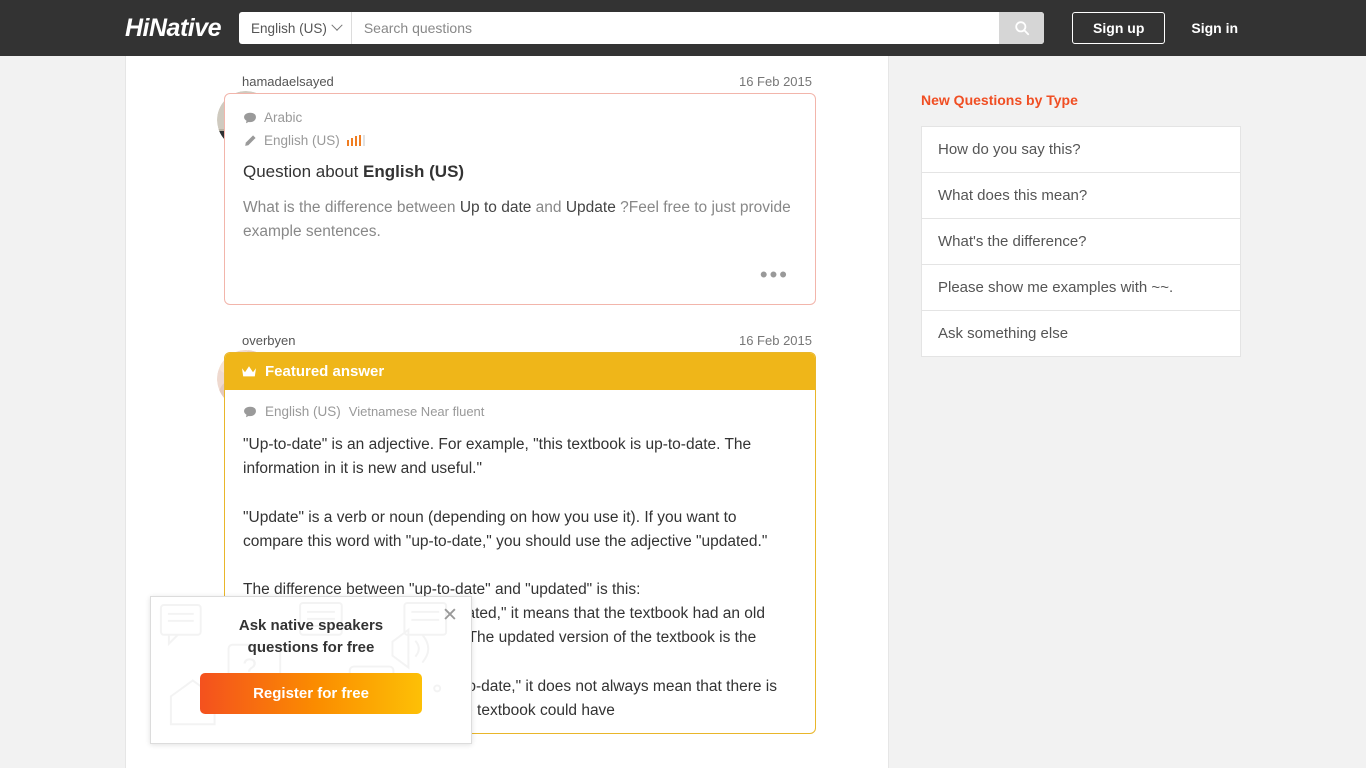 The height and width of the screenshot is (768, 1366). I want to click on signin-link: Sign in, so click(1214, 28).